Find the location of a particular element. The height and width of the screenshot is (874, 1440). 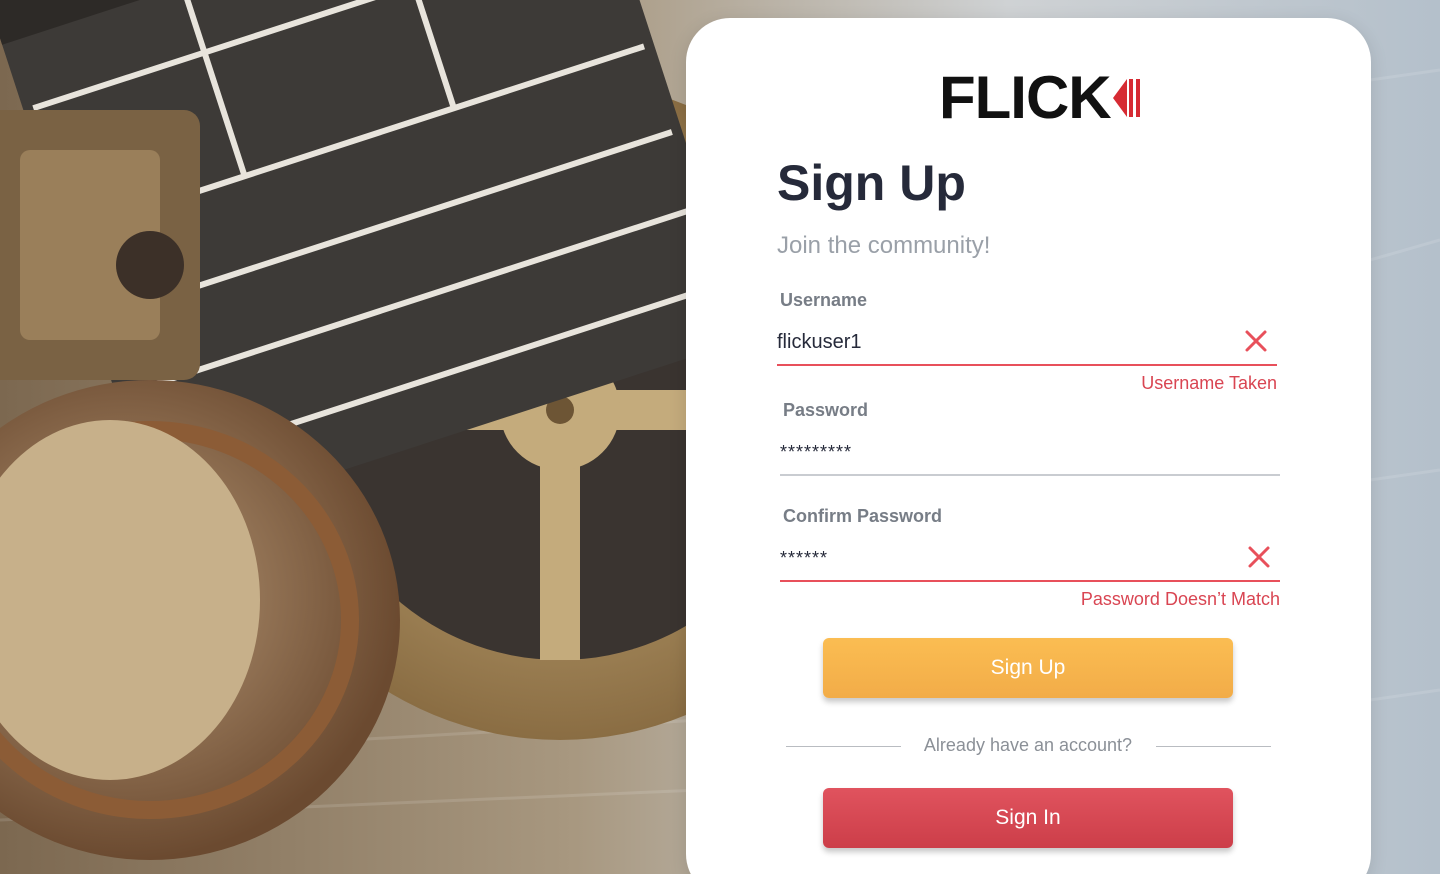

confirm-password-error-message: Password Doesn’t Match is located at coordinates (1180, 599).